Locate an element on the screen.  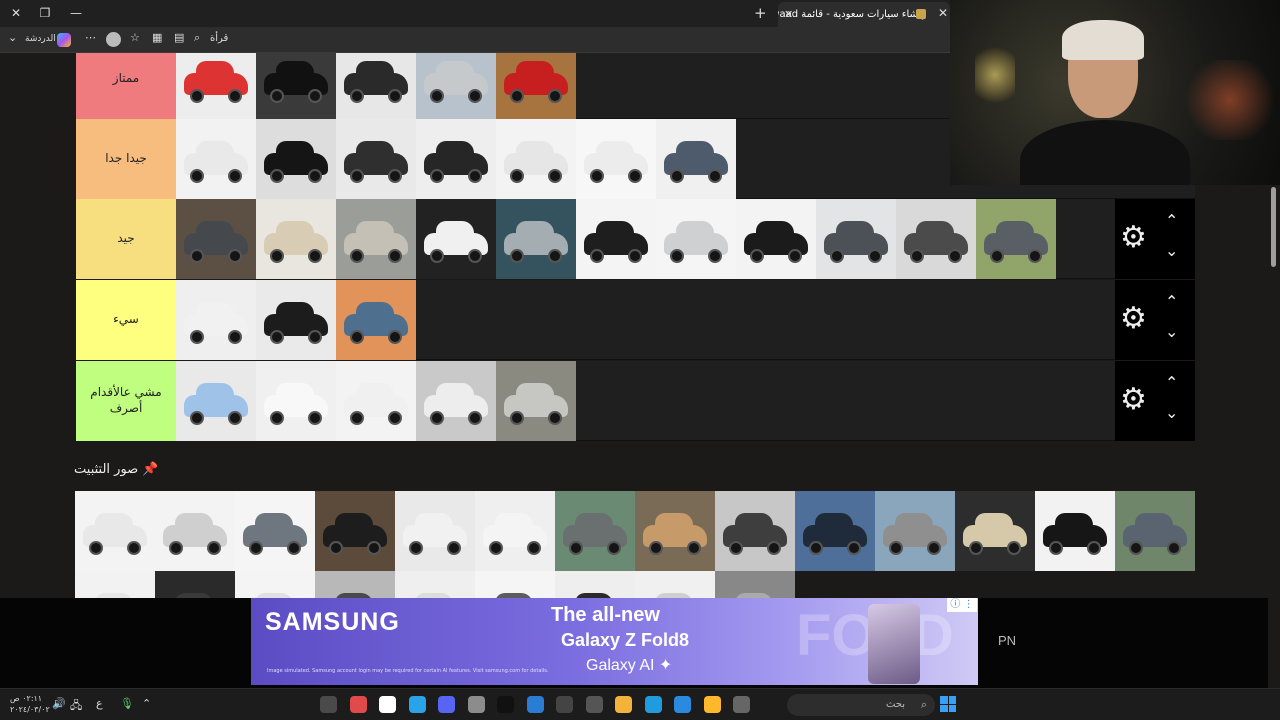
network-icon: 🖧 is located at coordinates (76, 706).